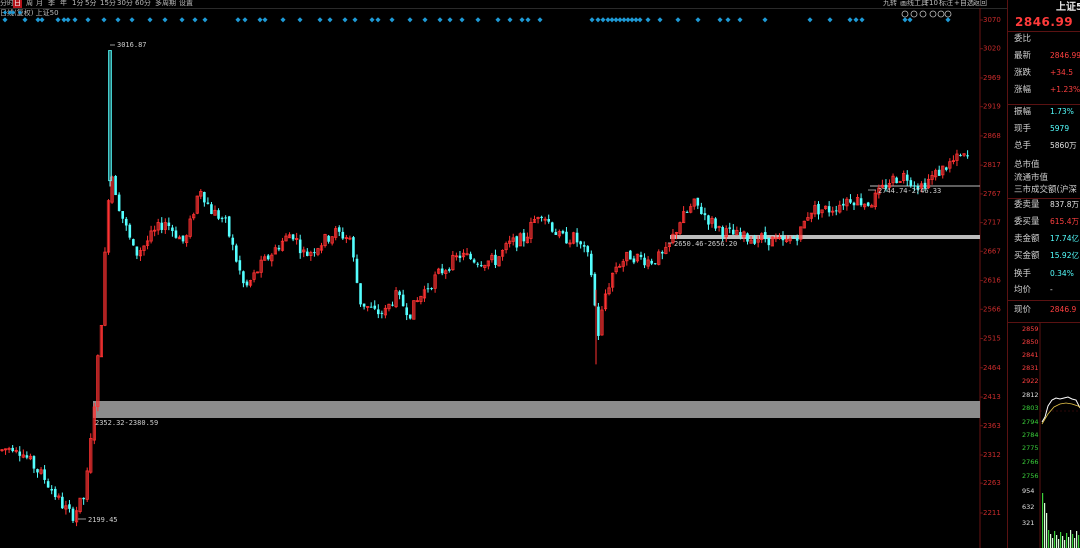 The height and width of the screenshot is (548, 1080). What do you see at coordinates (1060, 128) in the screenshot?
I see `quote-row-value: 5979` at bounding box center [1060, 128].